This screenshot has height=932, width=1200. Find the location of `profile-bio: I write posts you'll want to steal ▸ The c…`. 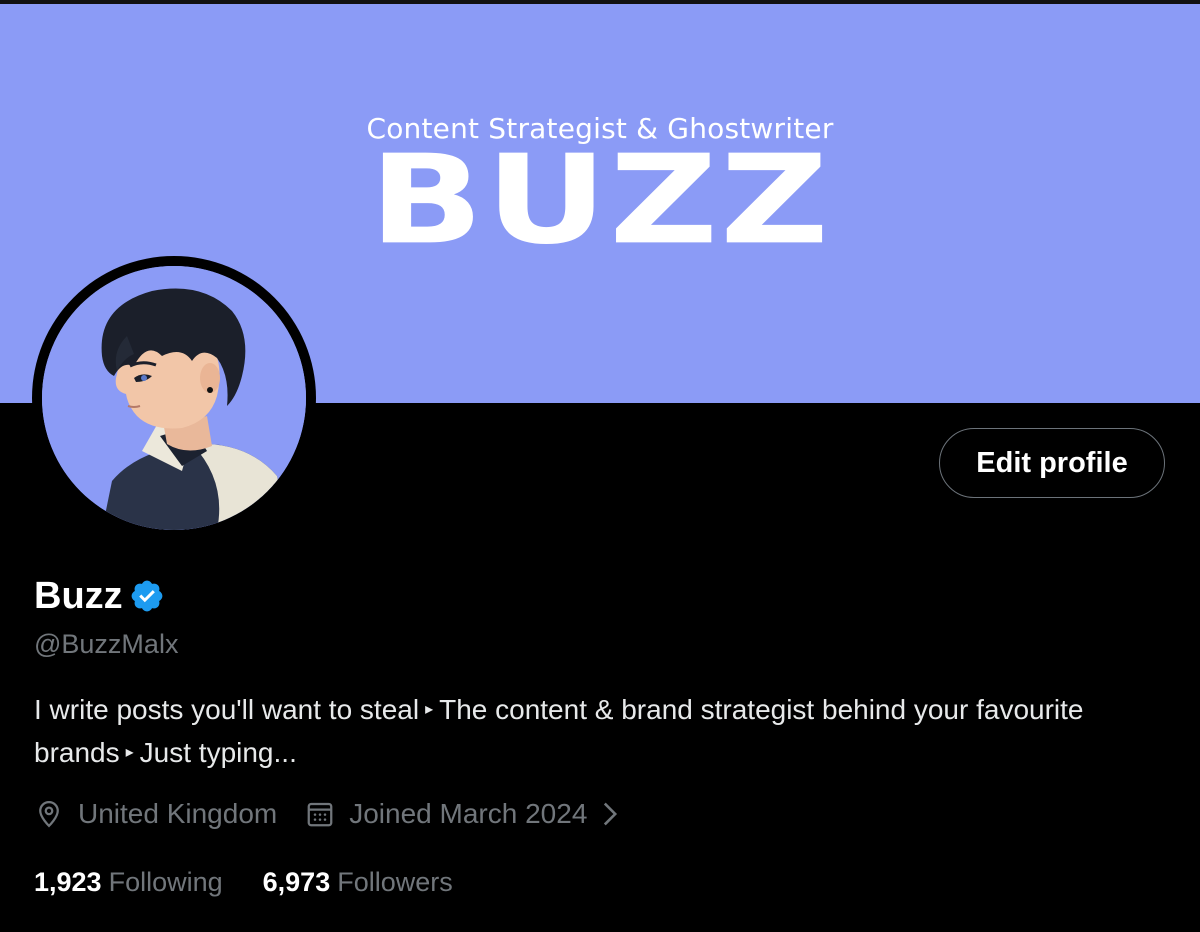

profile-bio: I write posts you'll want to steal ▸ The c… is located at coordinates (589, 733).